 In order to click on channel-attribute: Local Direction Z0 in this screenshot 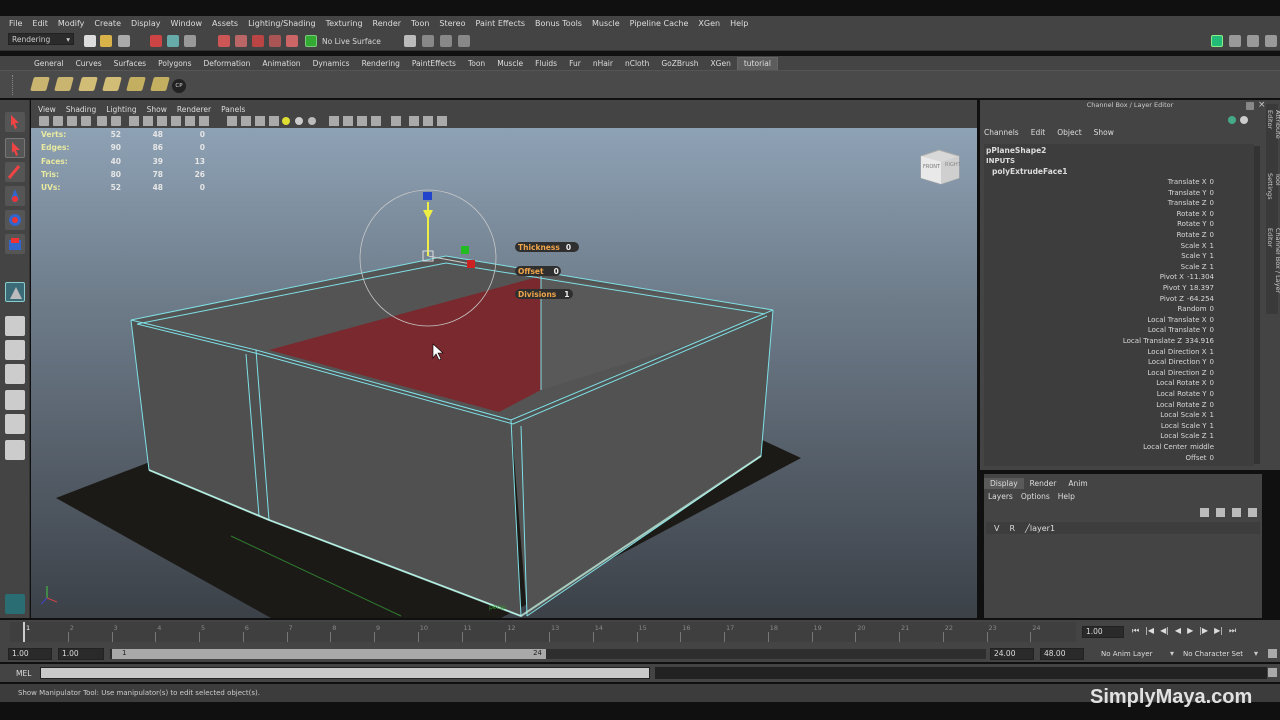, I will do `click(1181, 373)`.